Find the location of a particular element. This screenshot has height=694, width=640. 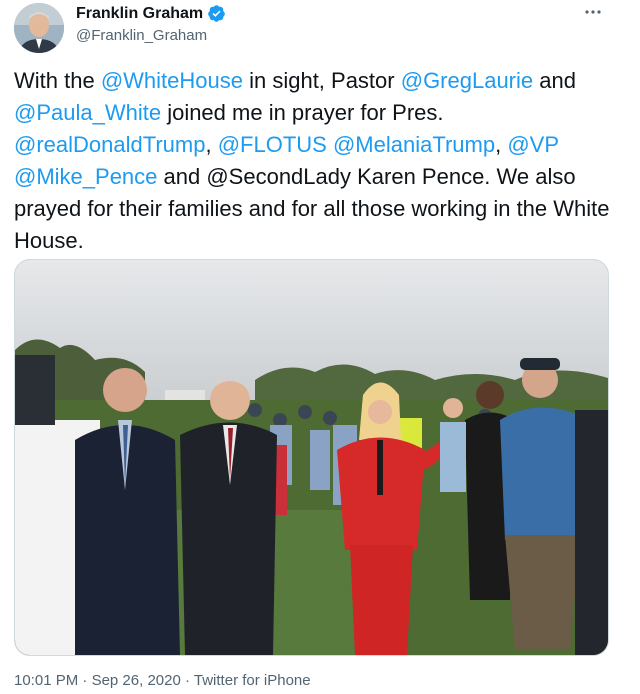

author-handle: @Franklin_Graham is located at coordinates (141, 35).